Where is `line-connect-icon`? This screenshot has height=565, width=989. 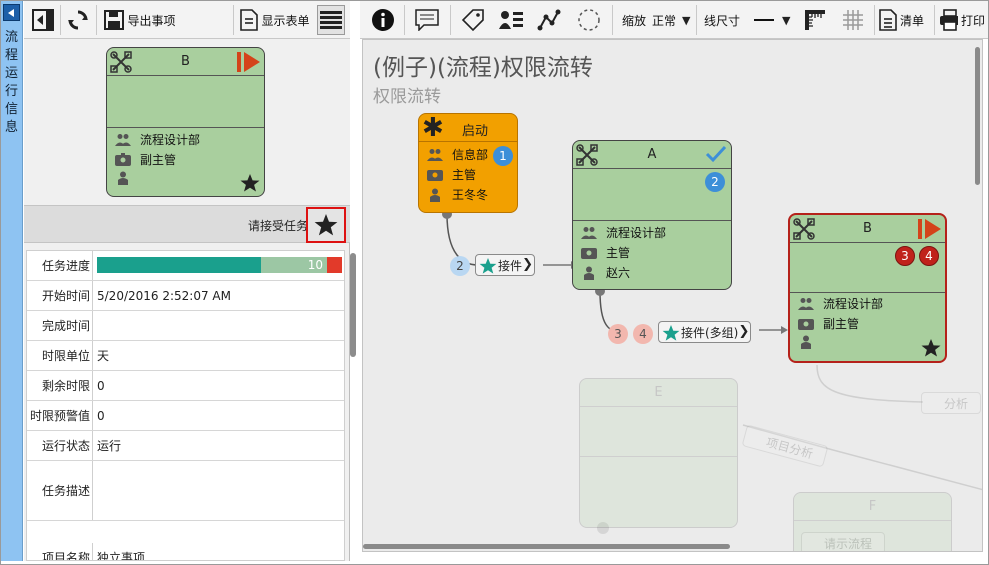
line-connect-icon is located at coordinates (549, 20).